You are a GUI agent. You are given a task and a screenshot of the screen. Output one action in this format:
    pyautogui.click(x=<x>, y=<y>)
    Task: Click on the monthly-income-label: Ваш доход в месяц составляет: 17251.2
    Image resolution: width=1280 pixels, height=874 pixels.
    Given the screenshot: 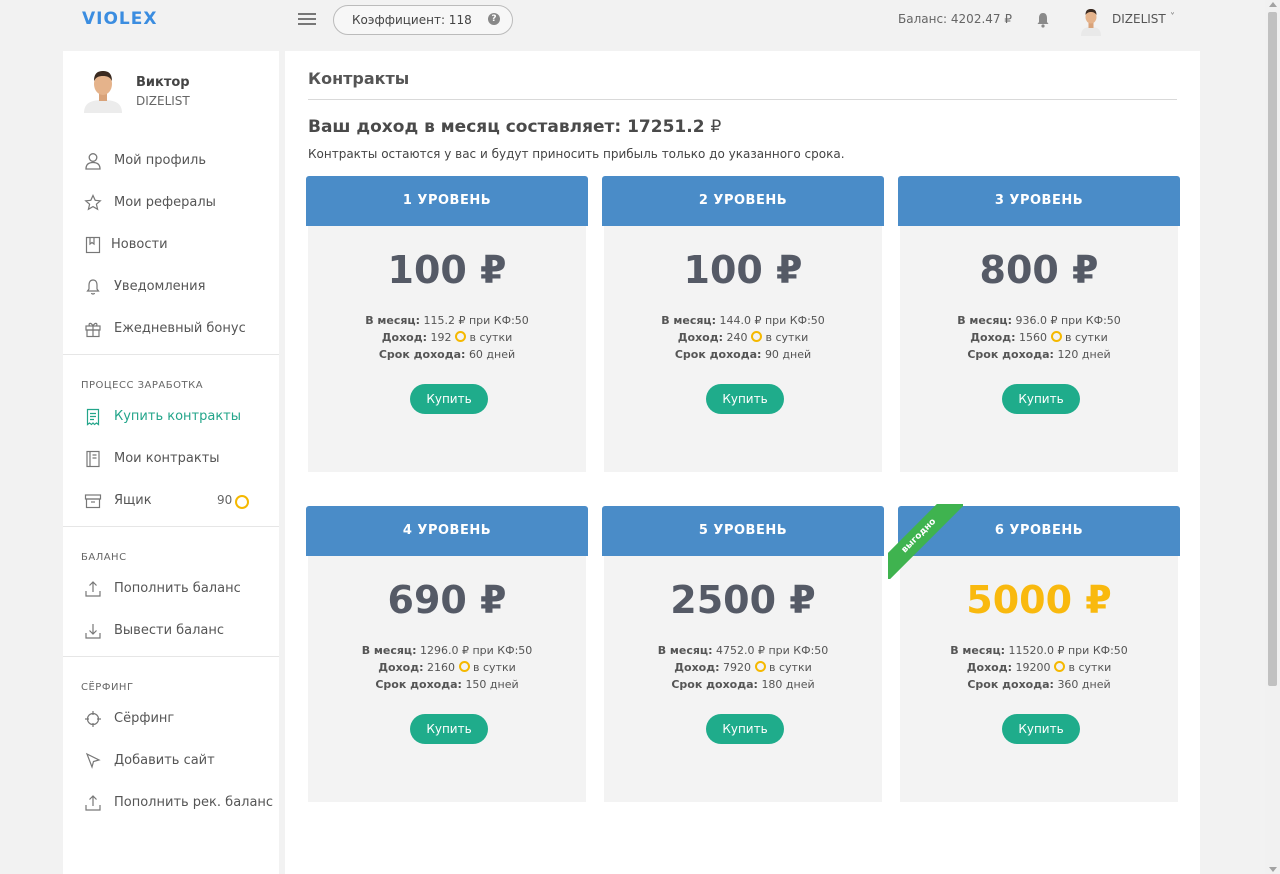 What is the action you would take?
    pyautogui.click(x=506, y=127)
    